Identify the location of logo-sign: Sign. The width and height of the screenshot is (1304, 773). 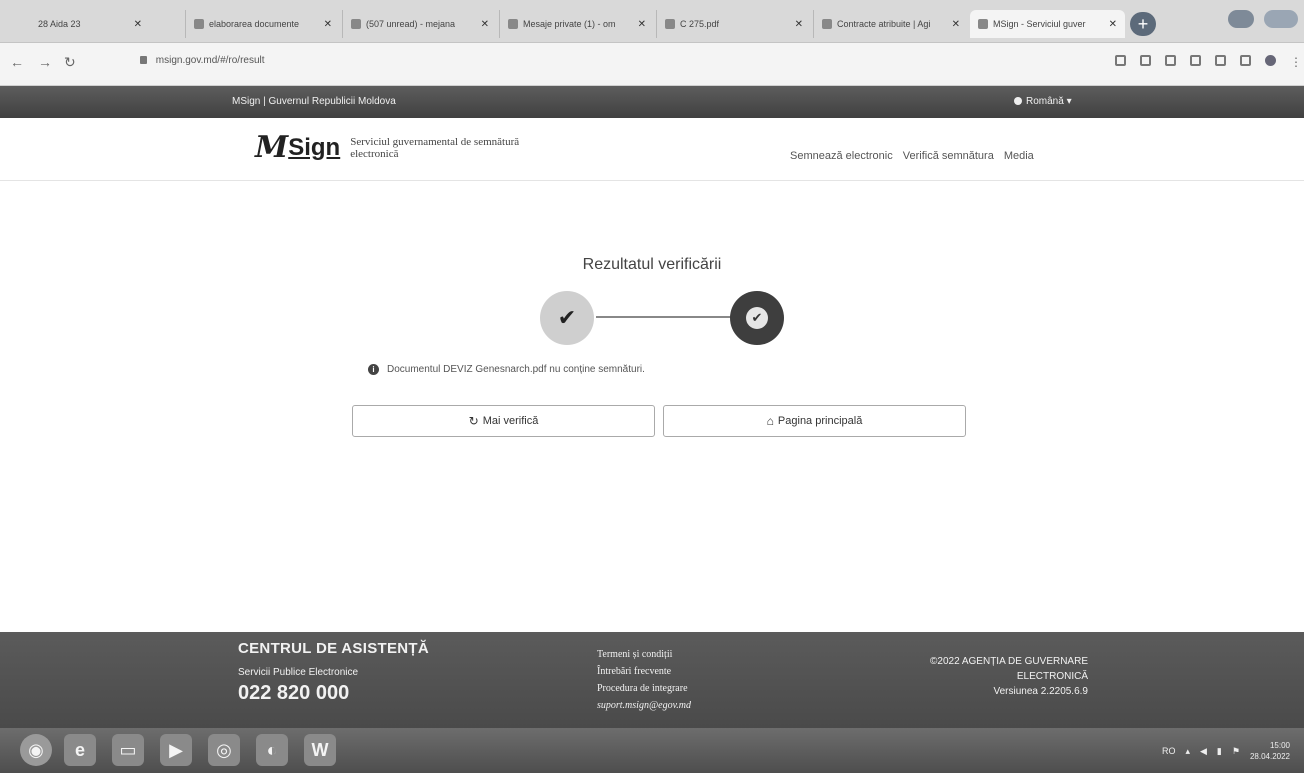
(314, 147).